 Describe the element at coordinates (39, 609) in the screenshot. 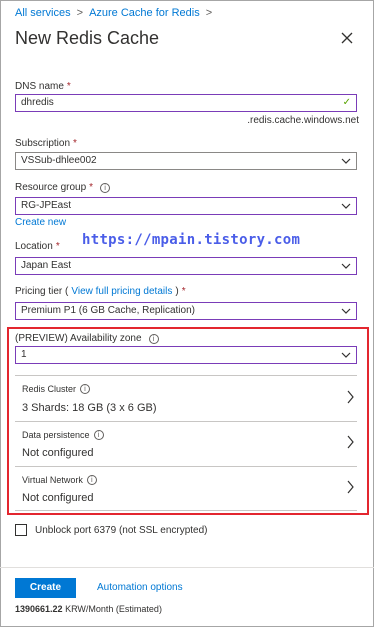

I see `price-amount: 1390661.22` at that location.